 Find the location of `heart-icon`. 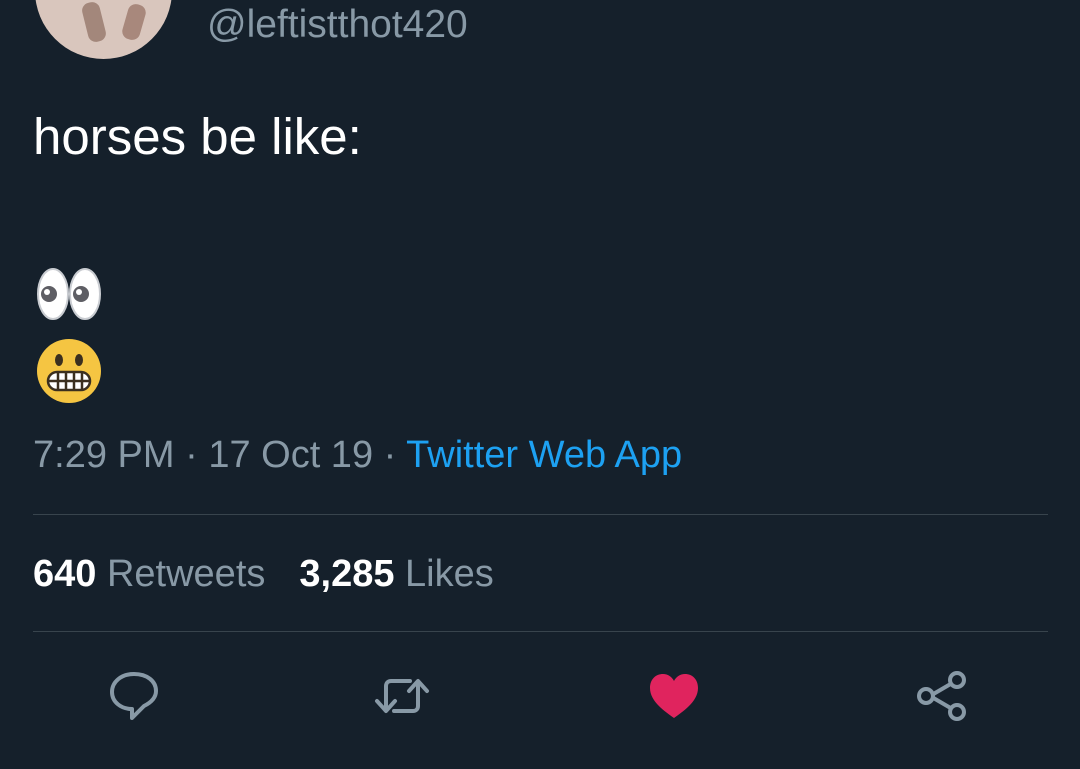

heart-icon is located at coordinates (674, 696).